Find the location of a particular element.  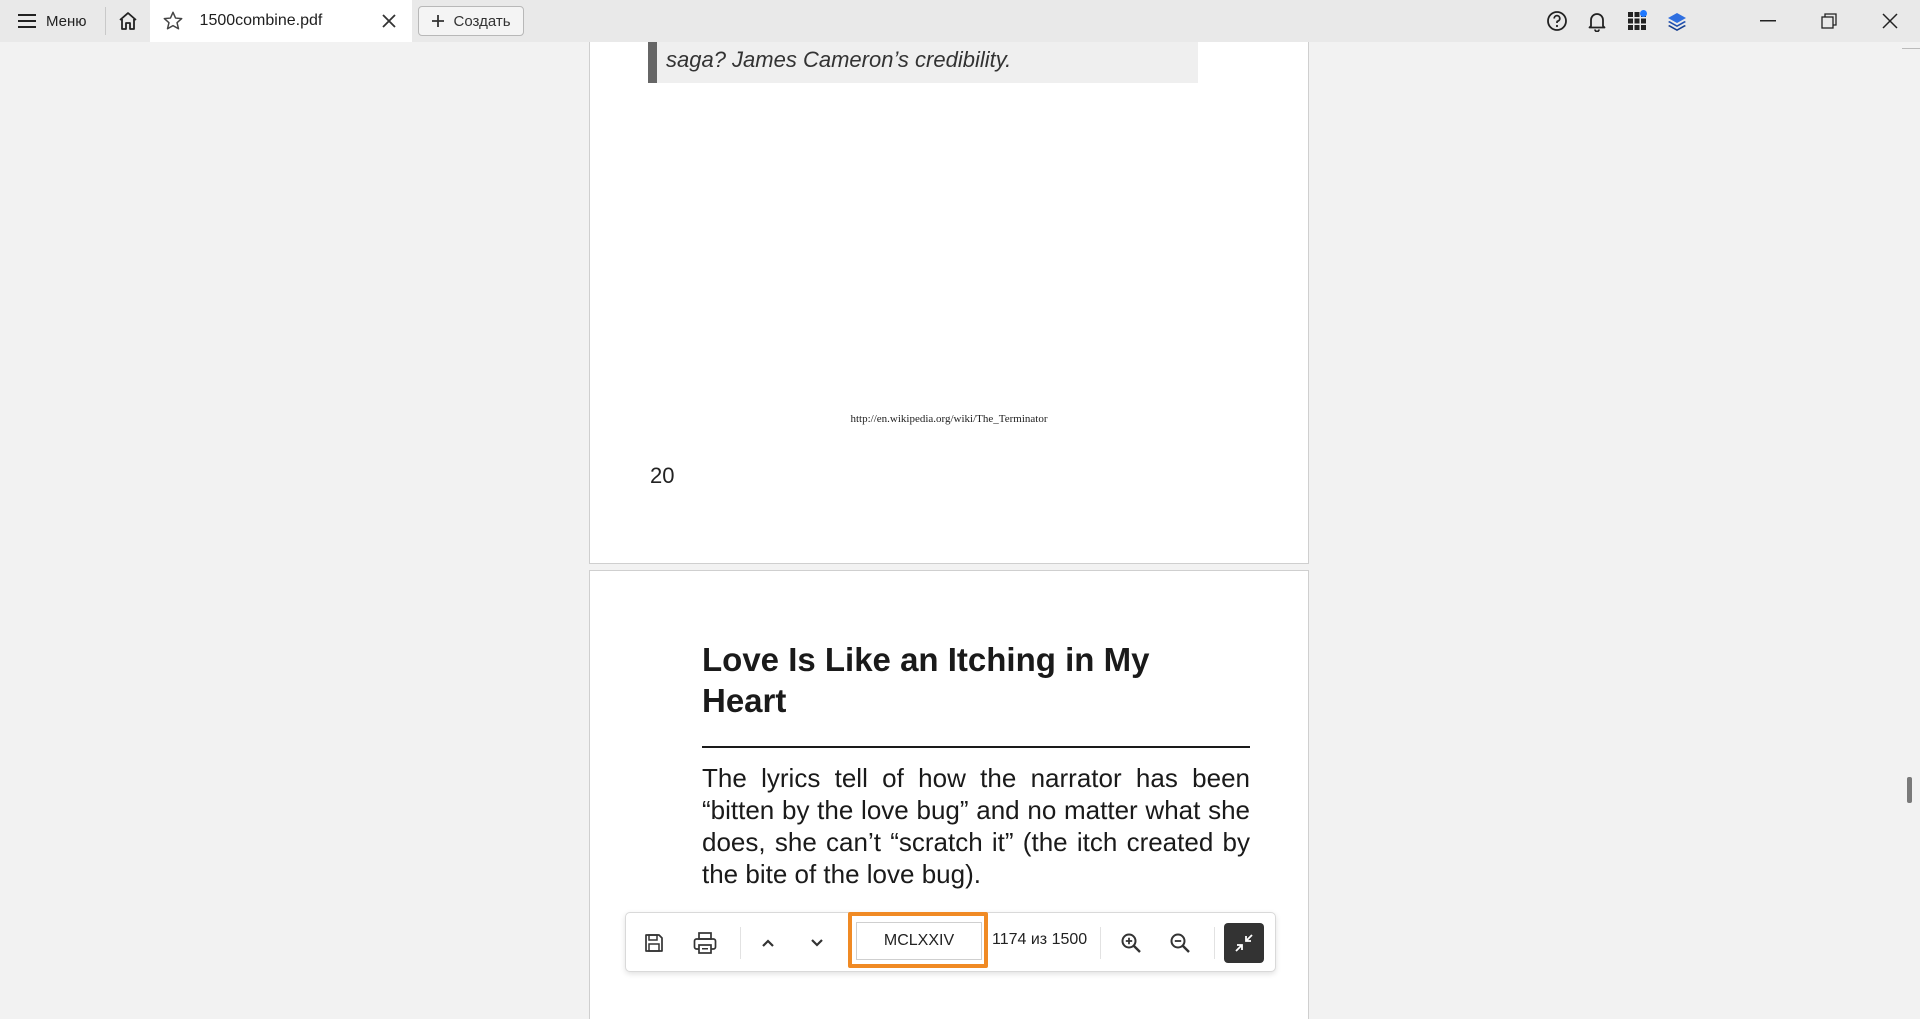

save-button is located at coordinates (654, 943).